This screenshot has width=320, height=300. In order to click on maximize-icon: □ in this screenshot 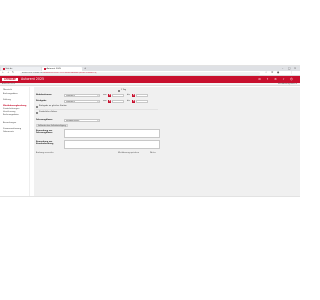, I will do `click(289, 68)`.